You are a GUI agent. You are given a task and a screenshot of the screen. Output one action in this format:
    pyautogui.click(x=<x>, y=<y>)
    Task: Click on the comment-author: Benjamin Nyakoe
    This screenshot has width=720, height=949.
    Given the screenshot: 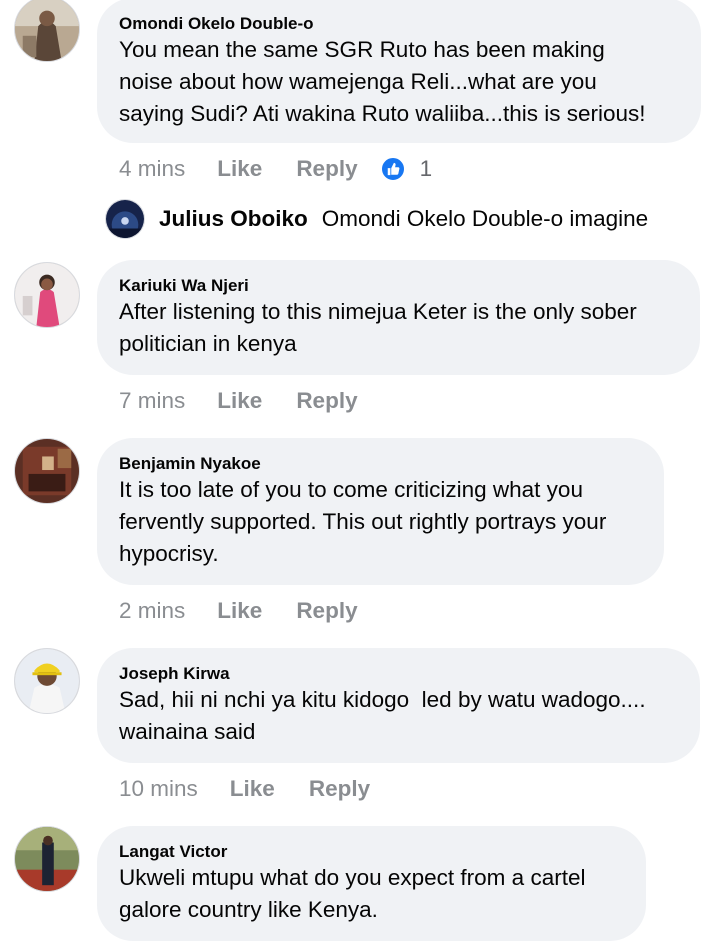 What is the action you would take?
    pyautogui.click(x=379, y=464)
    